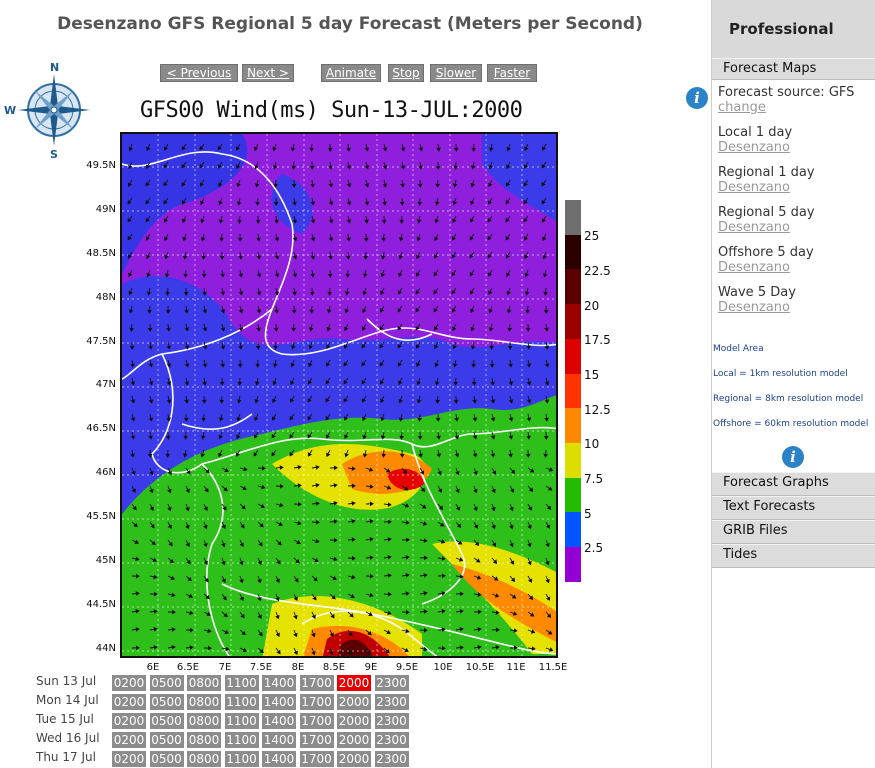 The height and width of the screenshot is (768, 875). What do you see at coordinates (199, 73) in the screenshot?
I see `previous-button: < Previous` at bounding box center [199, 73].